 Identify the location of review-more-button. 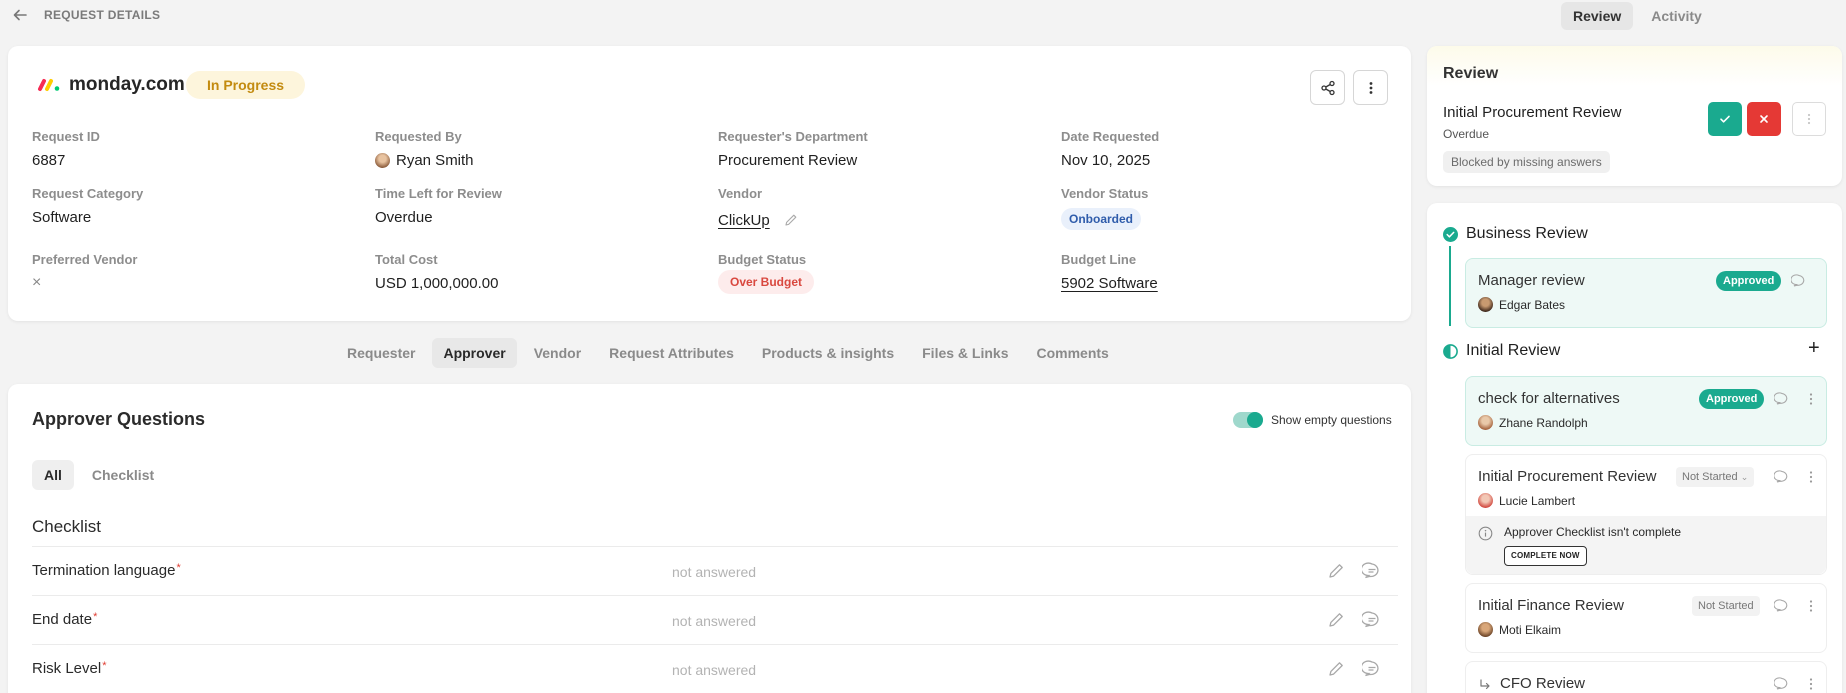
(1809, 119).